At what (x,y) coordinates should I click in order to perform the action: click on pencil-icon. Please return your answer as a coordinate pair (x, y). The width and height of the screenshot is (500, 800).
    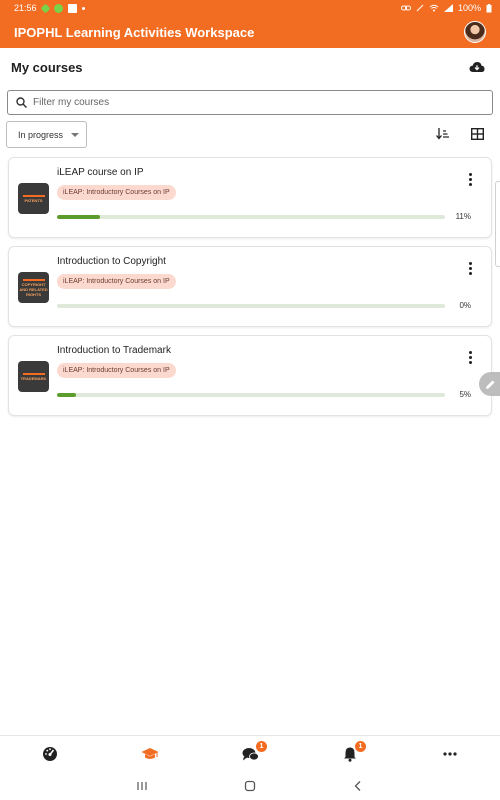
    Looking at the image, I should click on (489, 384).